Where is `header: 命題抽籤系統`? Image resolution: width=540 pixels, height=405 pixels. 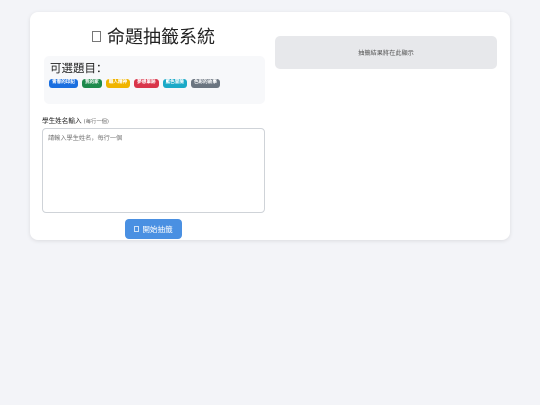 header: 命題抽籤系統 is located at coordinates (153, 36).